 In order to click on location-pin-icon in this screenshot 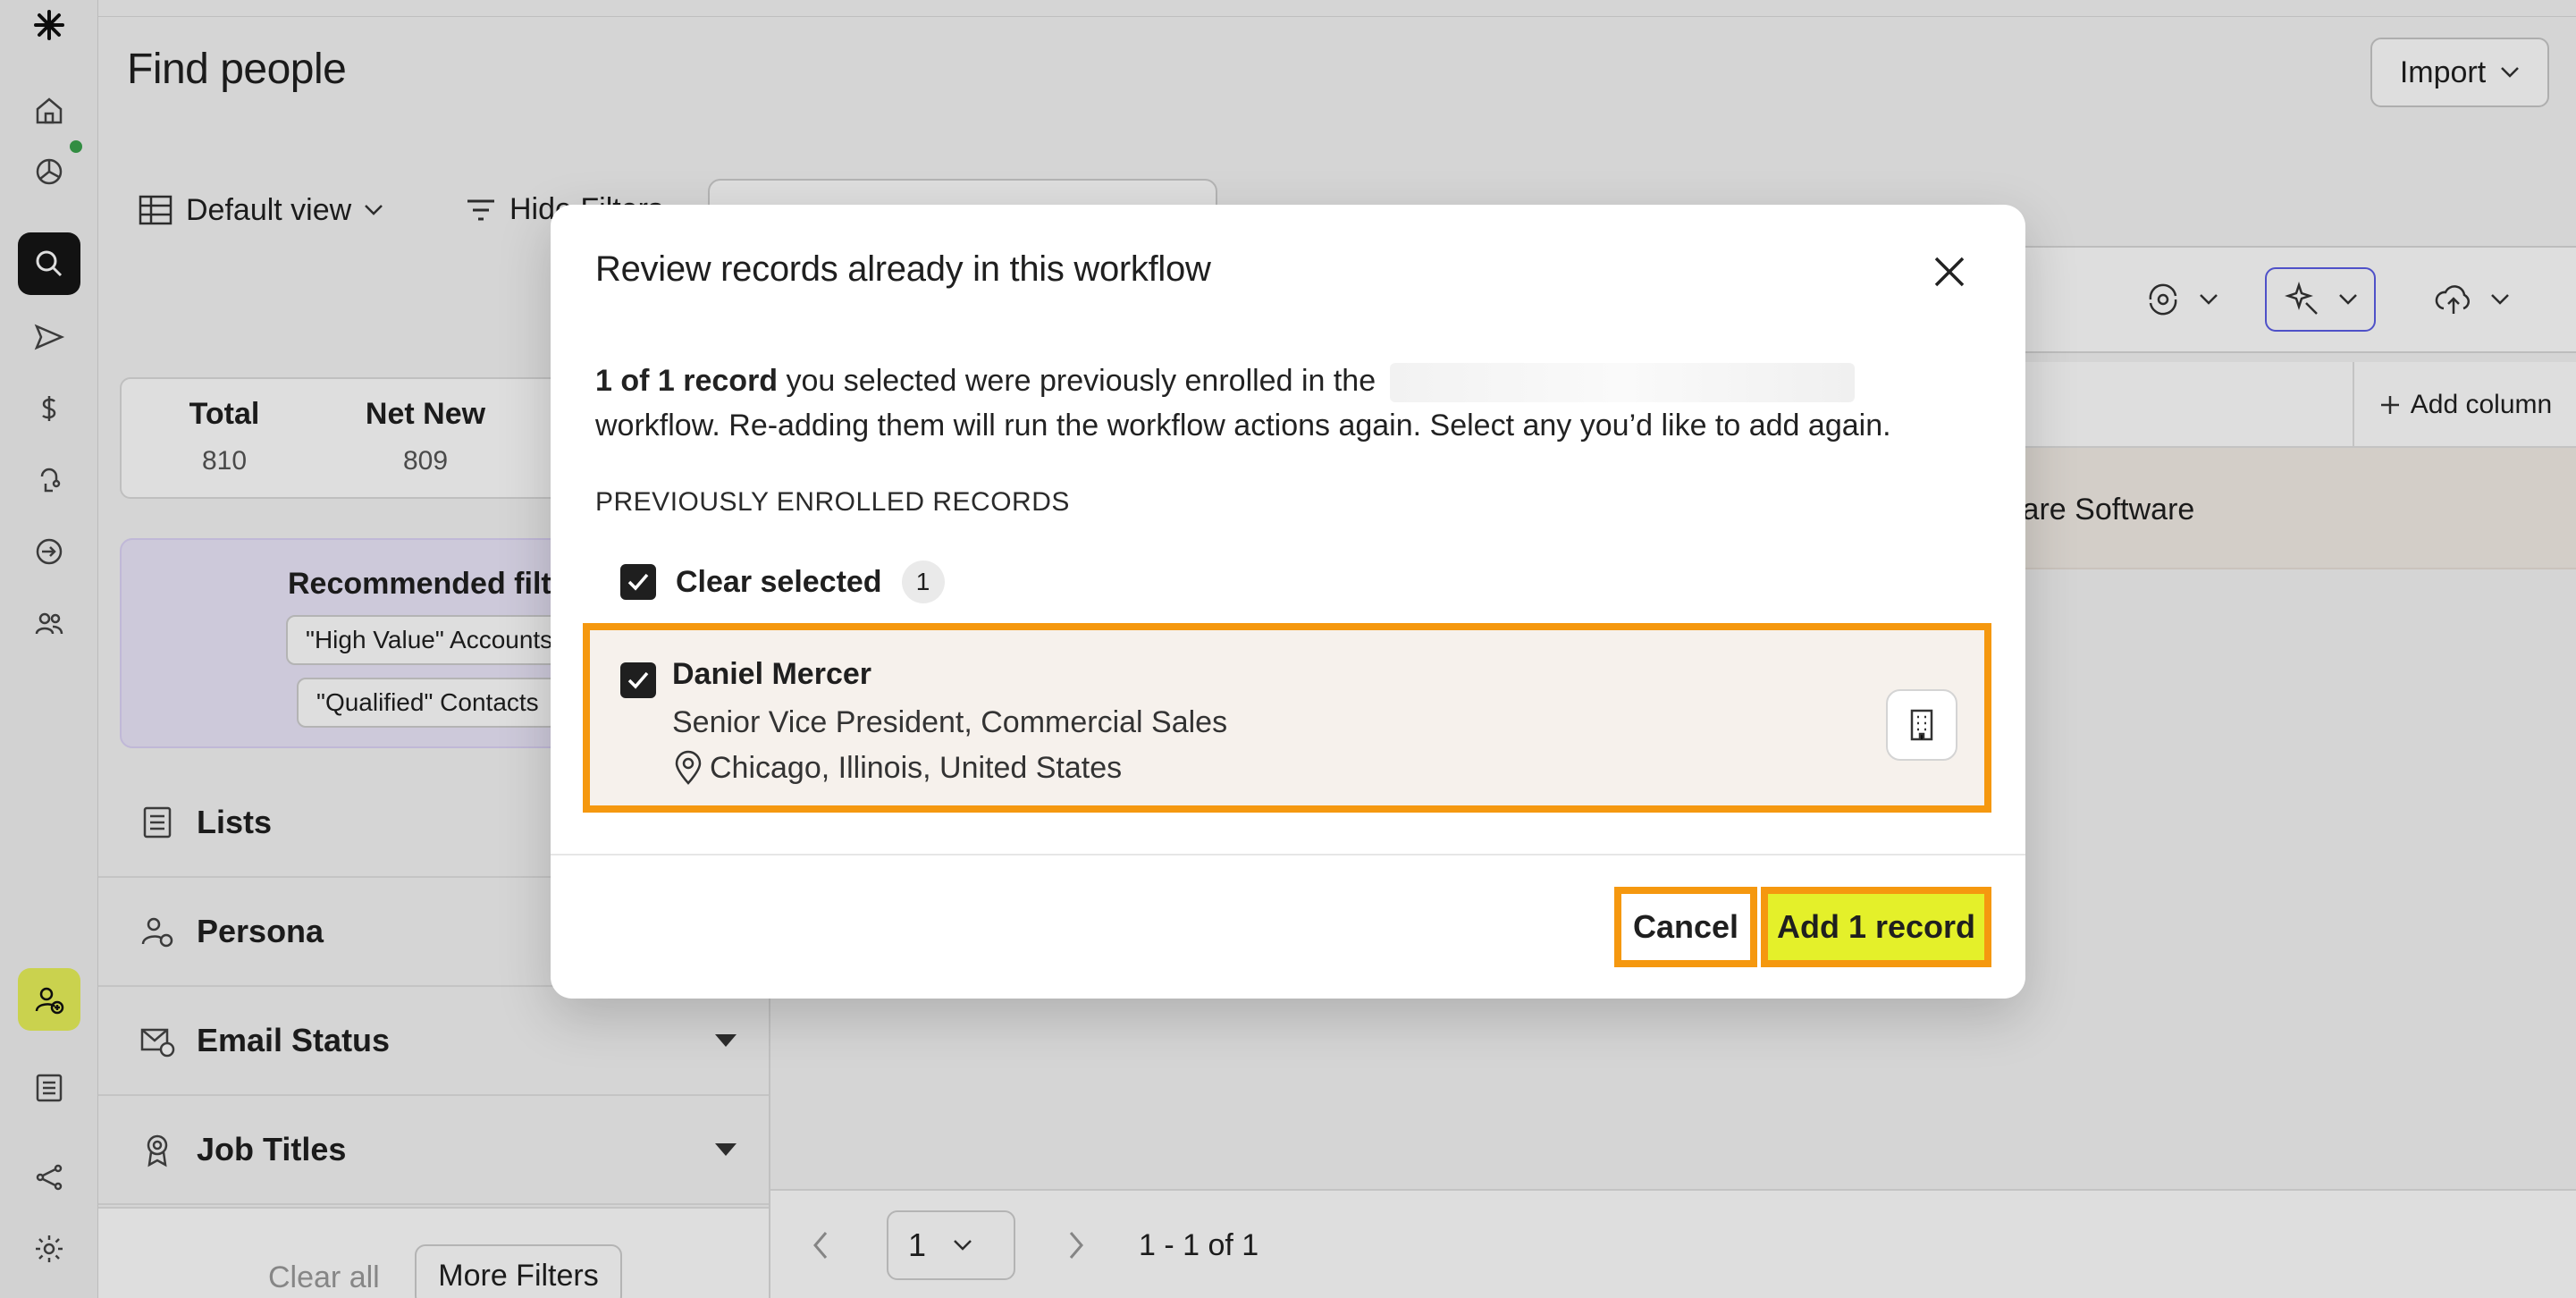, I will do `click(689, 767)`.